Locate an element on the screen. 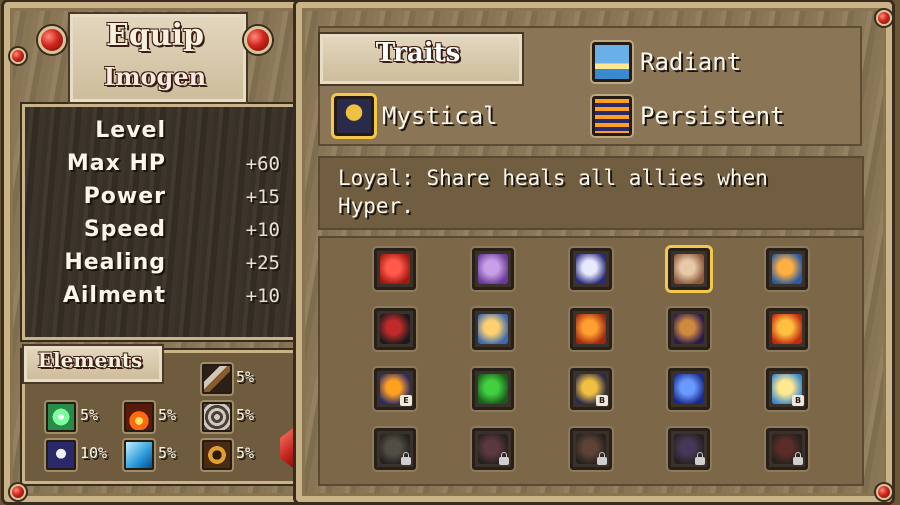 The height and width of the screenshot is (505, 900). trait-radiant-label: Radiant is located at coordinates (691, 62).